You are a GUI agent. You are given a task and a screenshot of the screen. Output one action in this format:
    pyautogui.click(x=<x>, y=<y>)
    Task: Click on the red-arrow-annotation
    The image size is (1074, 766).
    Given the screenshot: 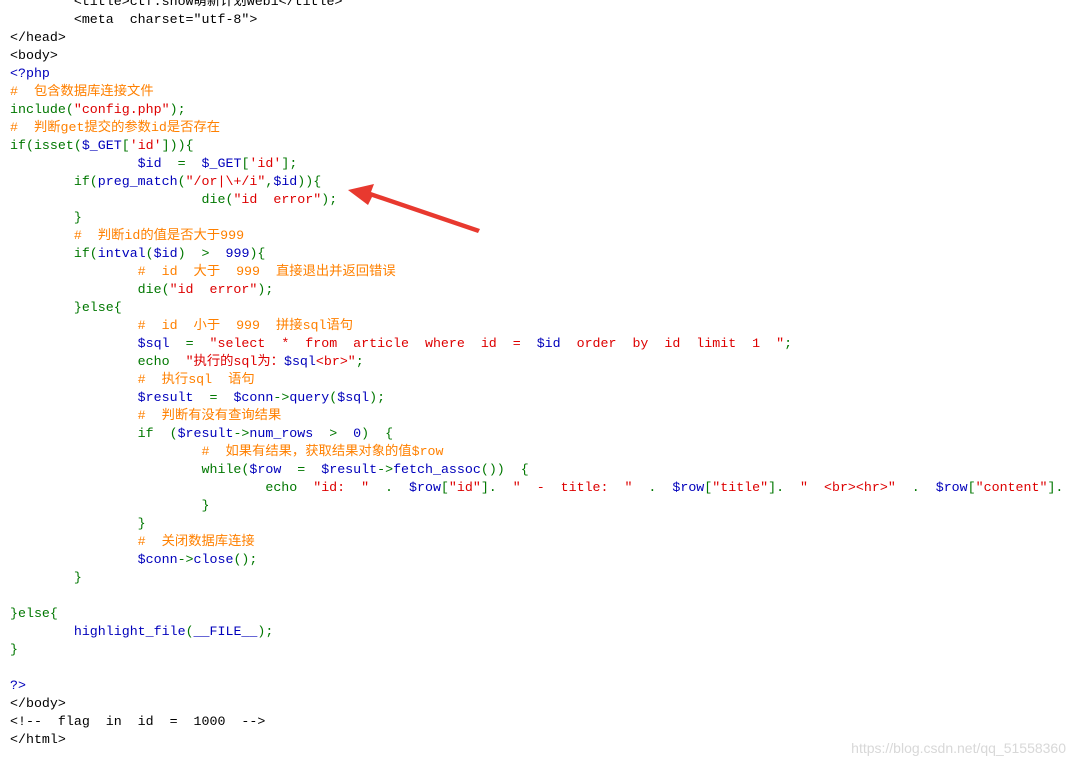 What is the action you would take?
    pyautogui.click(x=414, y=208)
    